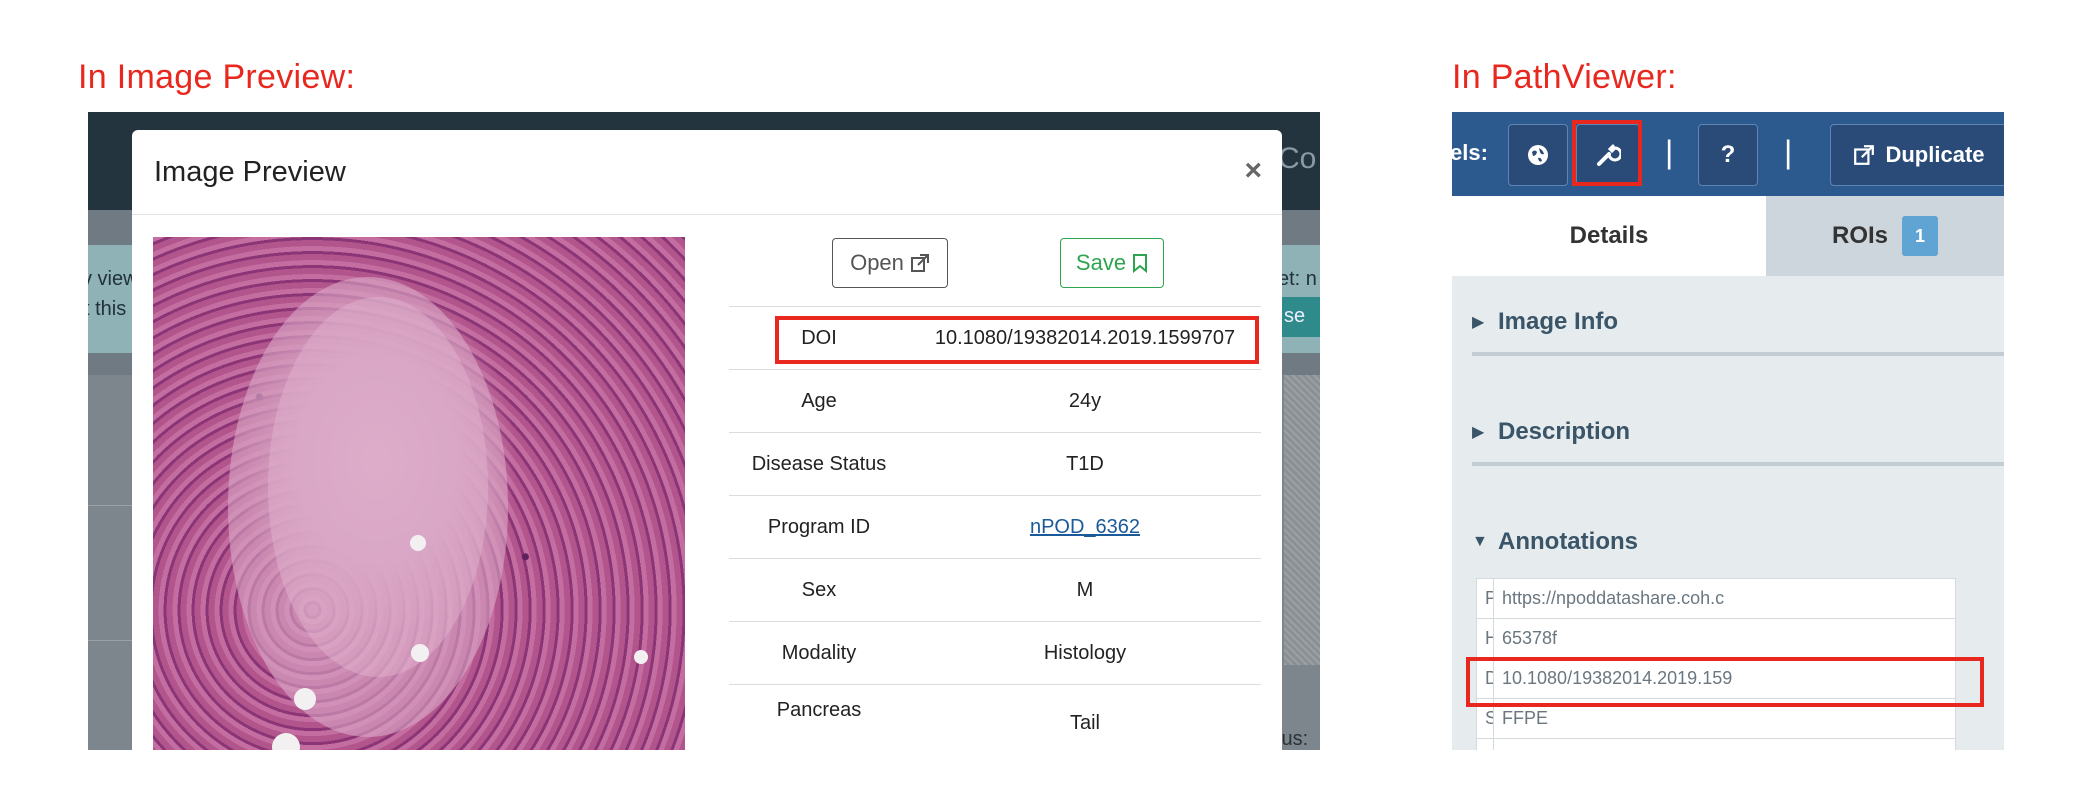 Image resolution: width=2092 pixels, height=800 pixels. I want to click on doi-value: 10.1080/19382014.2019.1599707, so click(1085, 338).